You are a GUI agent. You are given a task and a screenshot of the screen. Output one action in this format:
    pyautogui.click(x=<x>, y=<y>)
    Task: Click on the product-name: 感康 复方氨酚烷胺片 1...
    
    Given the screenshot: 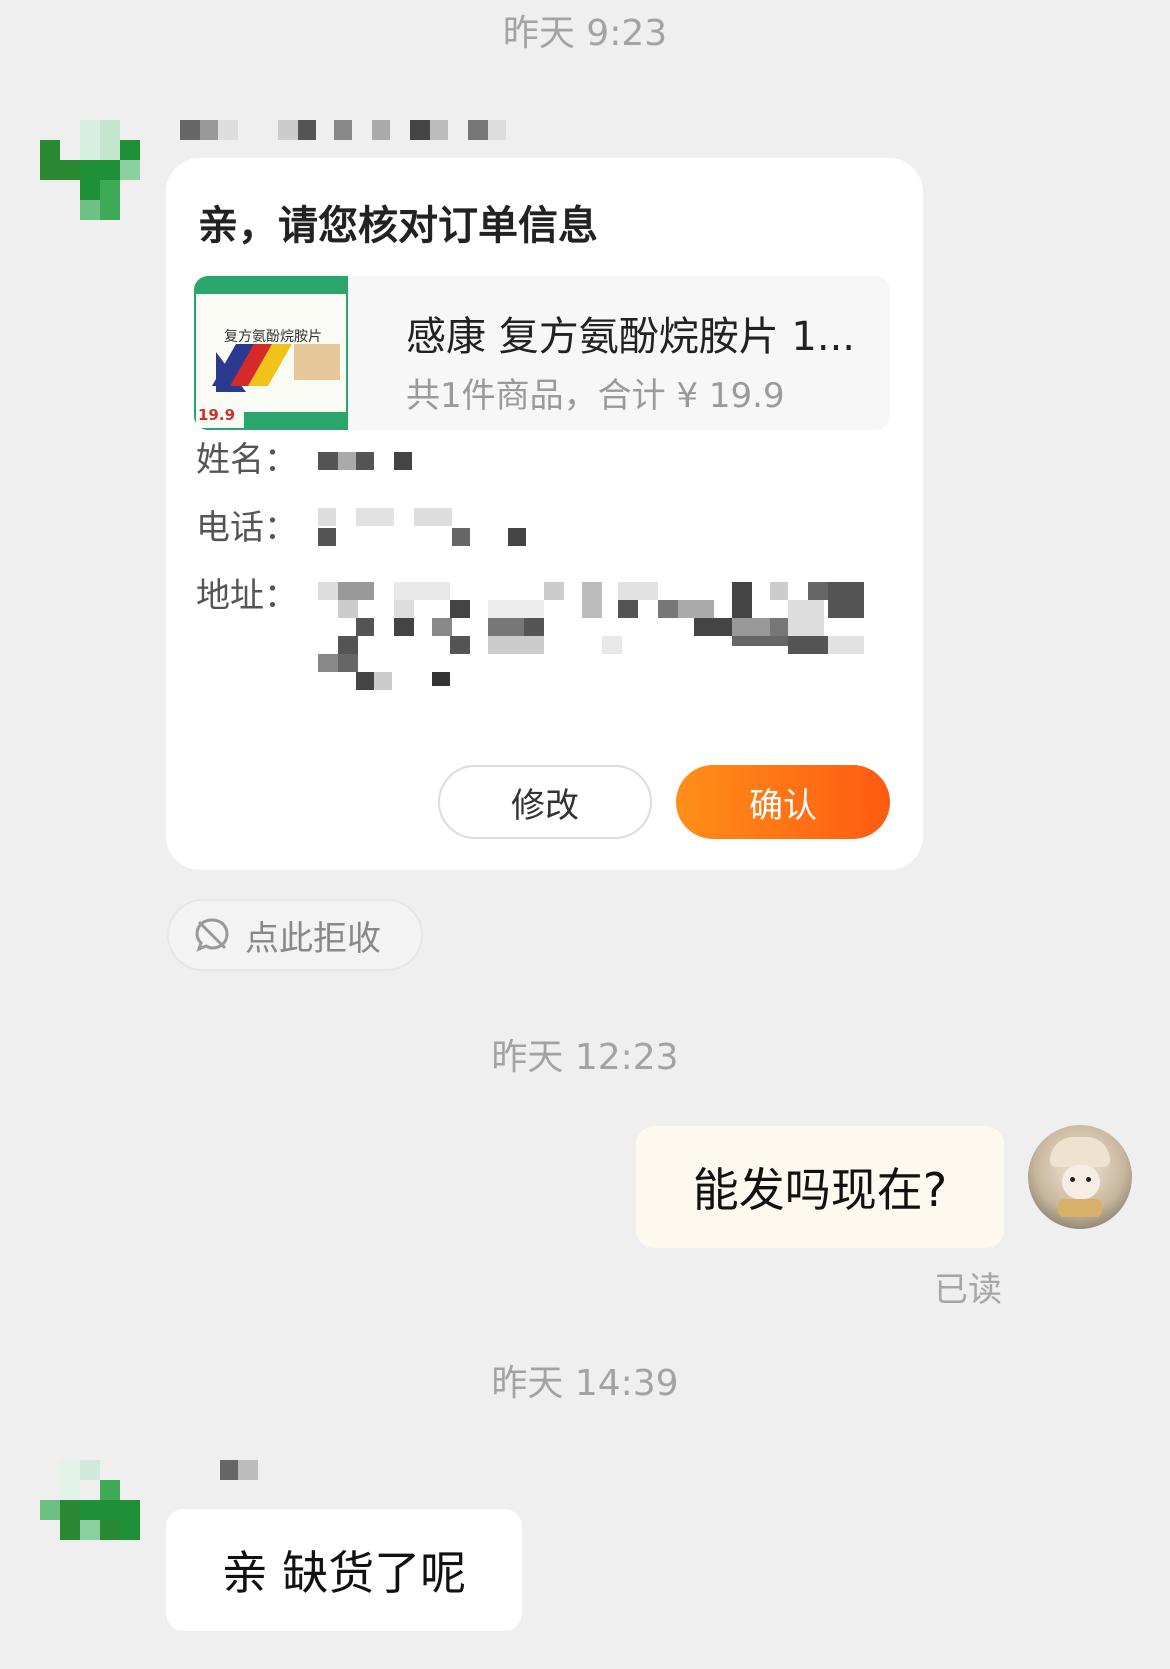 What is the action you would take?
    pyautogui.click(x=631, y=337)
    